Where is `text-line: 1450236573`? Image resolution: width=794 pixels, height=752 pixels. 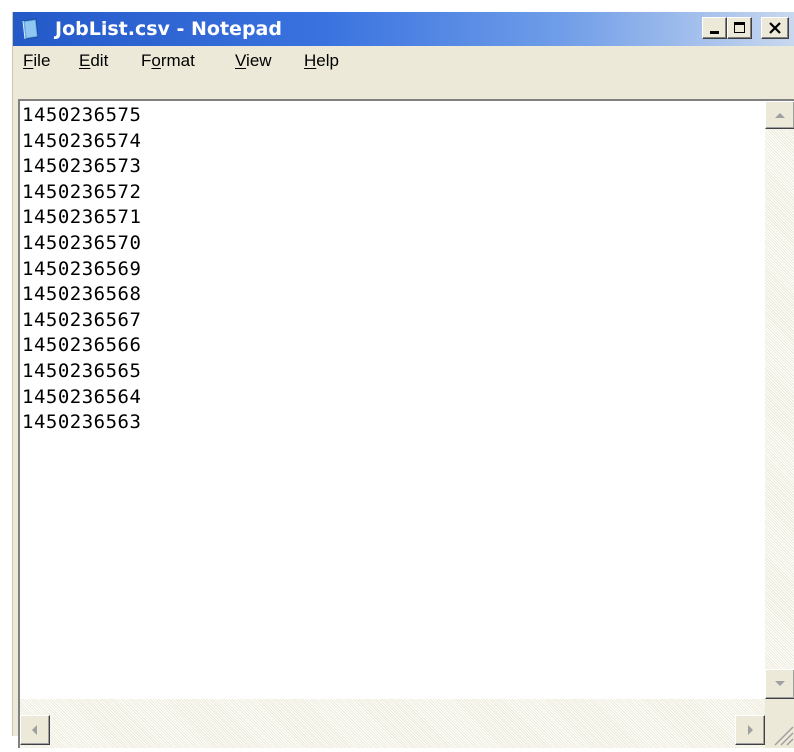
text-line: 1450236573 is located at coordinates (82, 166).